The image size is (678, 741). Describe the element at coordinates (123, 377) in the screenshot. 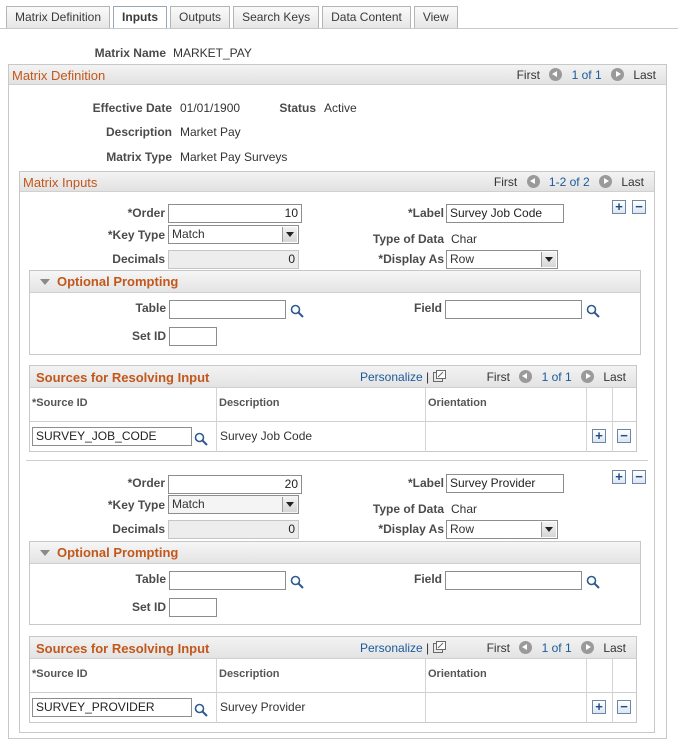

I see `sources-title: Sources for Resolving Input` at that location.